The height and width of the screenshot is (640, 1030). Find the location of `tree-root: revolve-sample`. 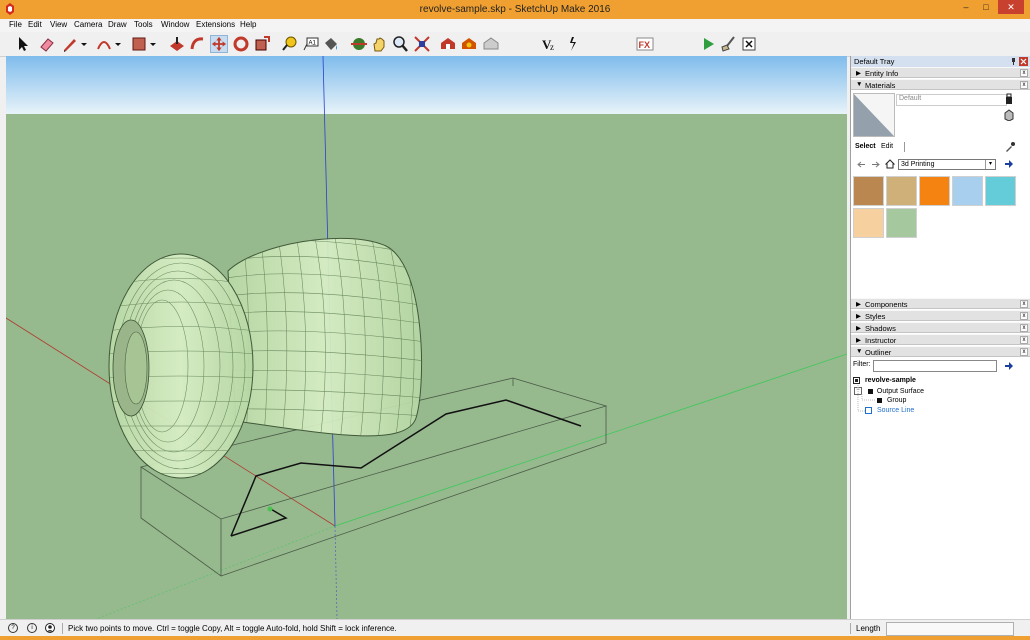

tree-root: revolve-sample is located at coordinates (884, 380).